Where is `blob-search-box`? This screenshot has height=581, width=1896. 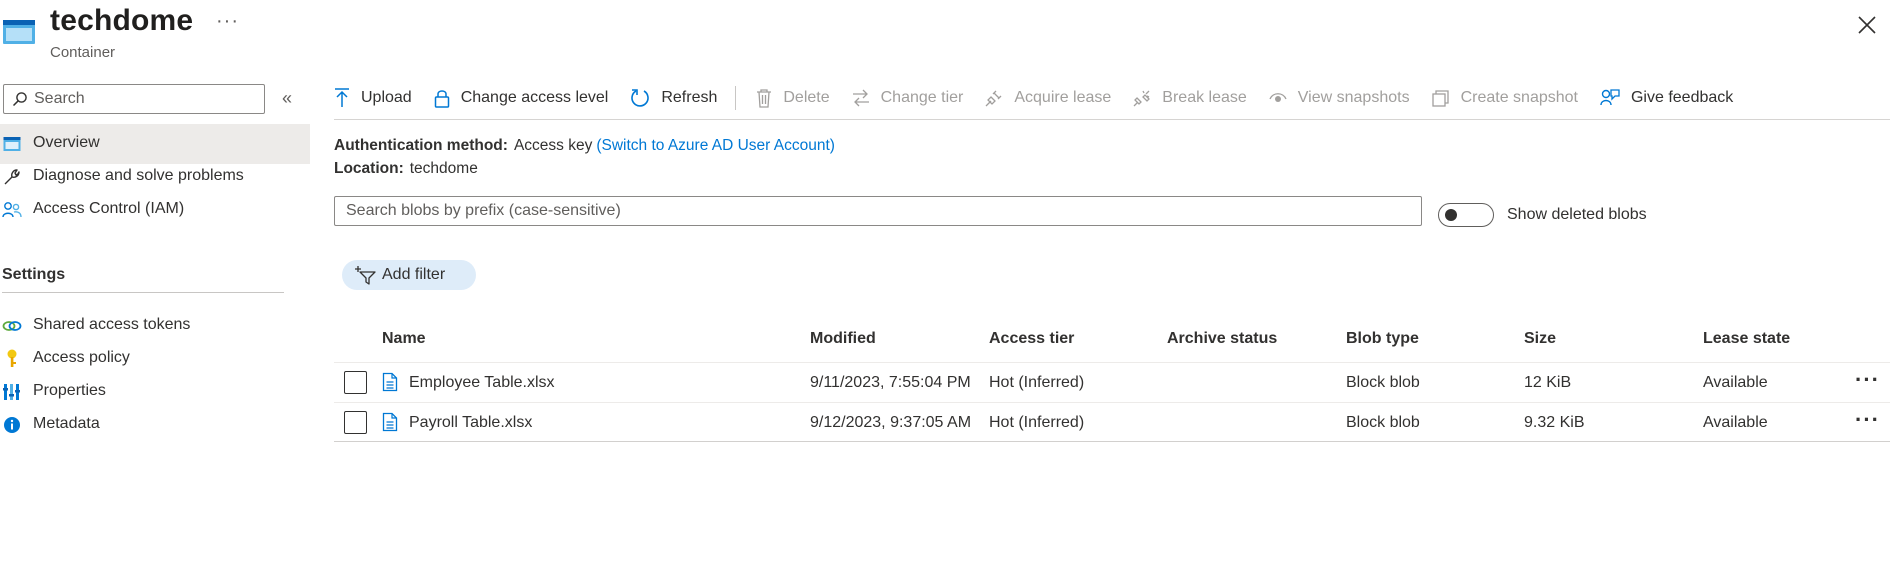
blob-search-box is located at coordinates (878, 211).